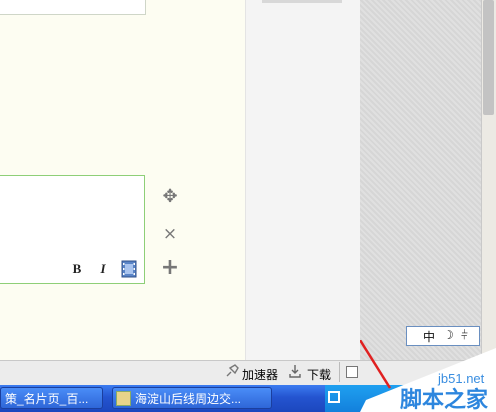 Image resolution: width=496 pixels, height=412 pixels. What do you see at coordinates (232, 372) in the screenshot?
I see `rocket-icon` at bounding box center [232, 372].